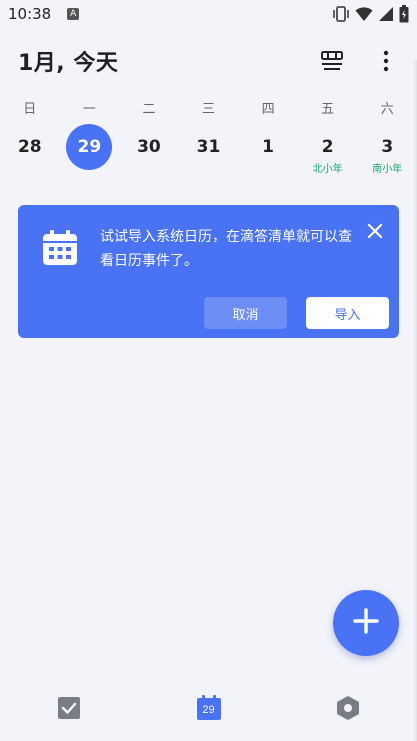  I want to click on wifi-icon, so click(364, 14).